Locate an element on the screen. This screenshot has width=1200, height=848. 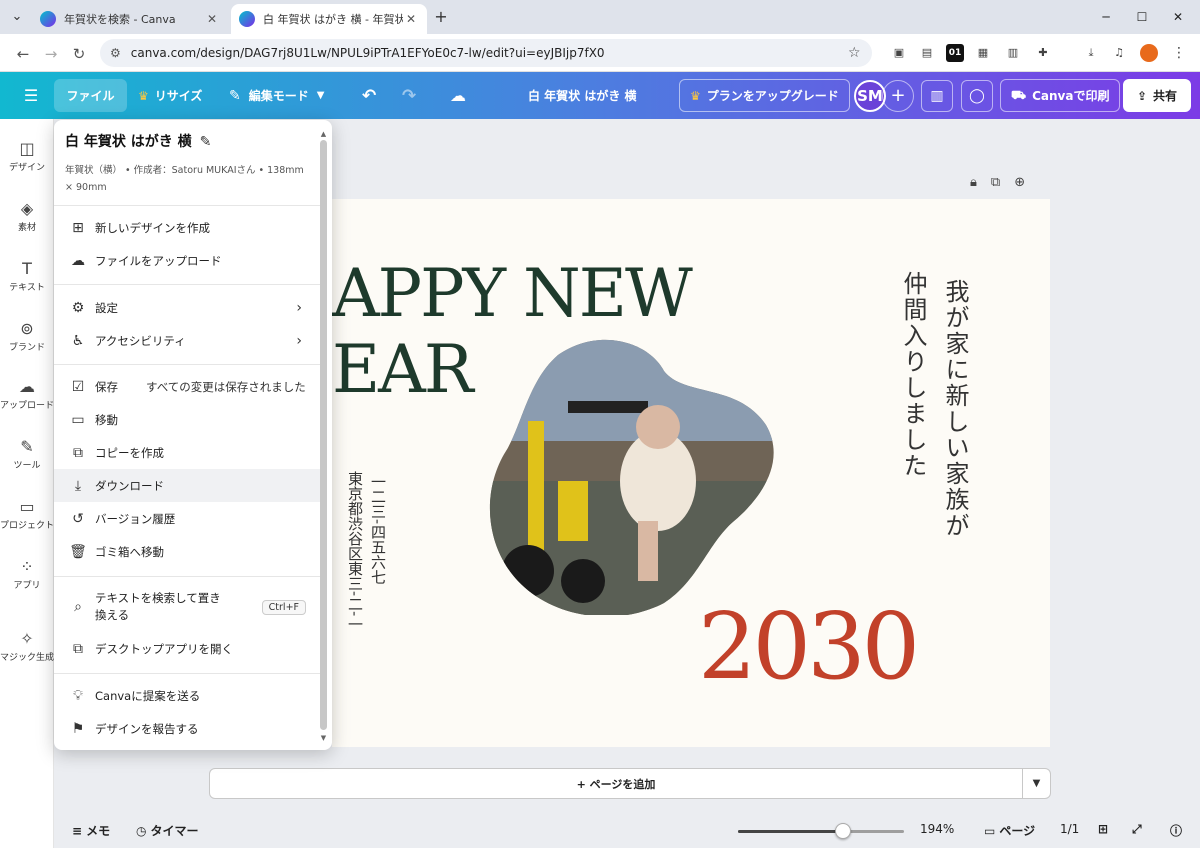
rail-item-apps: ⁘ アプリ is located at coordinates (27, 574).